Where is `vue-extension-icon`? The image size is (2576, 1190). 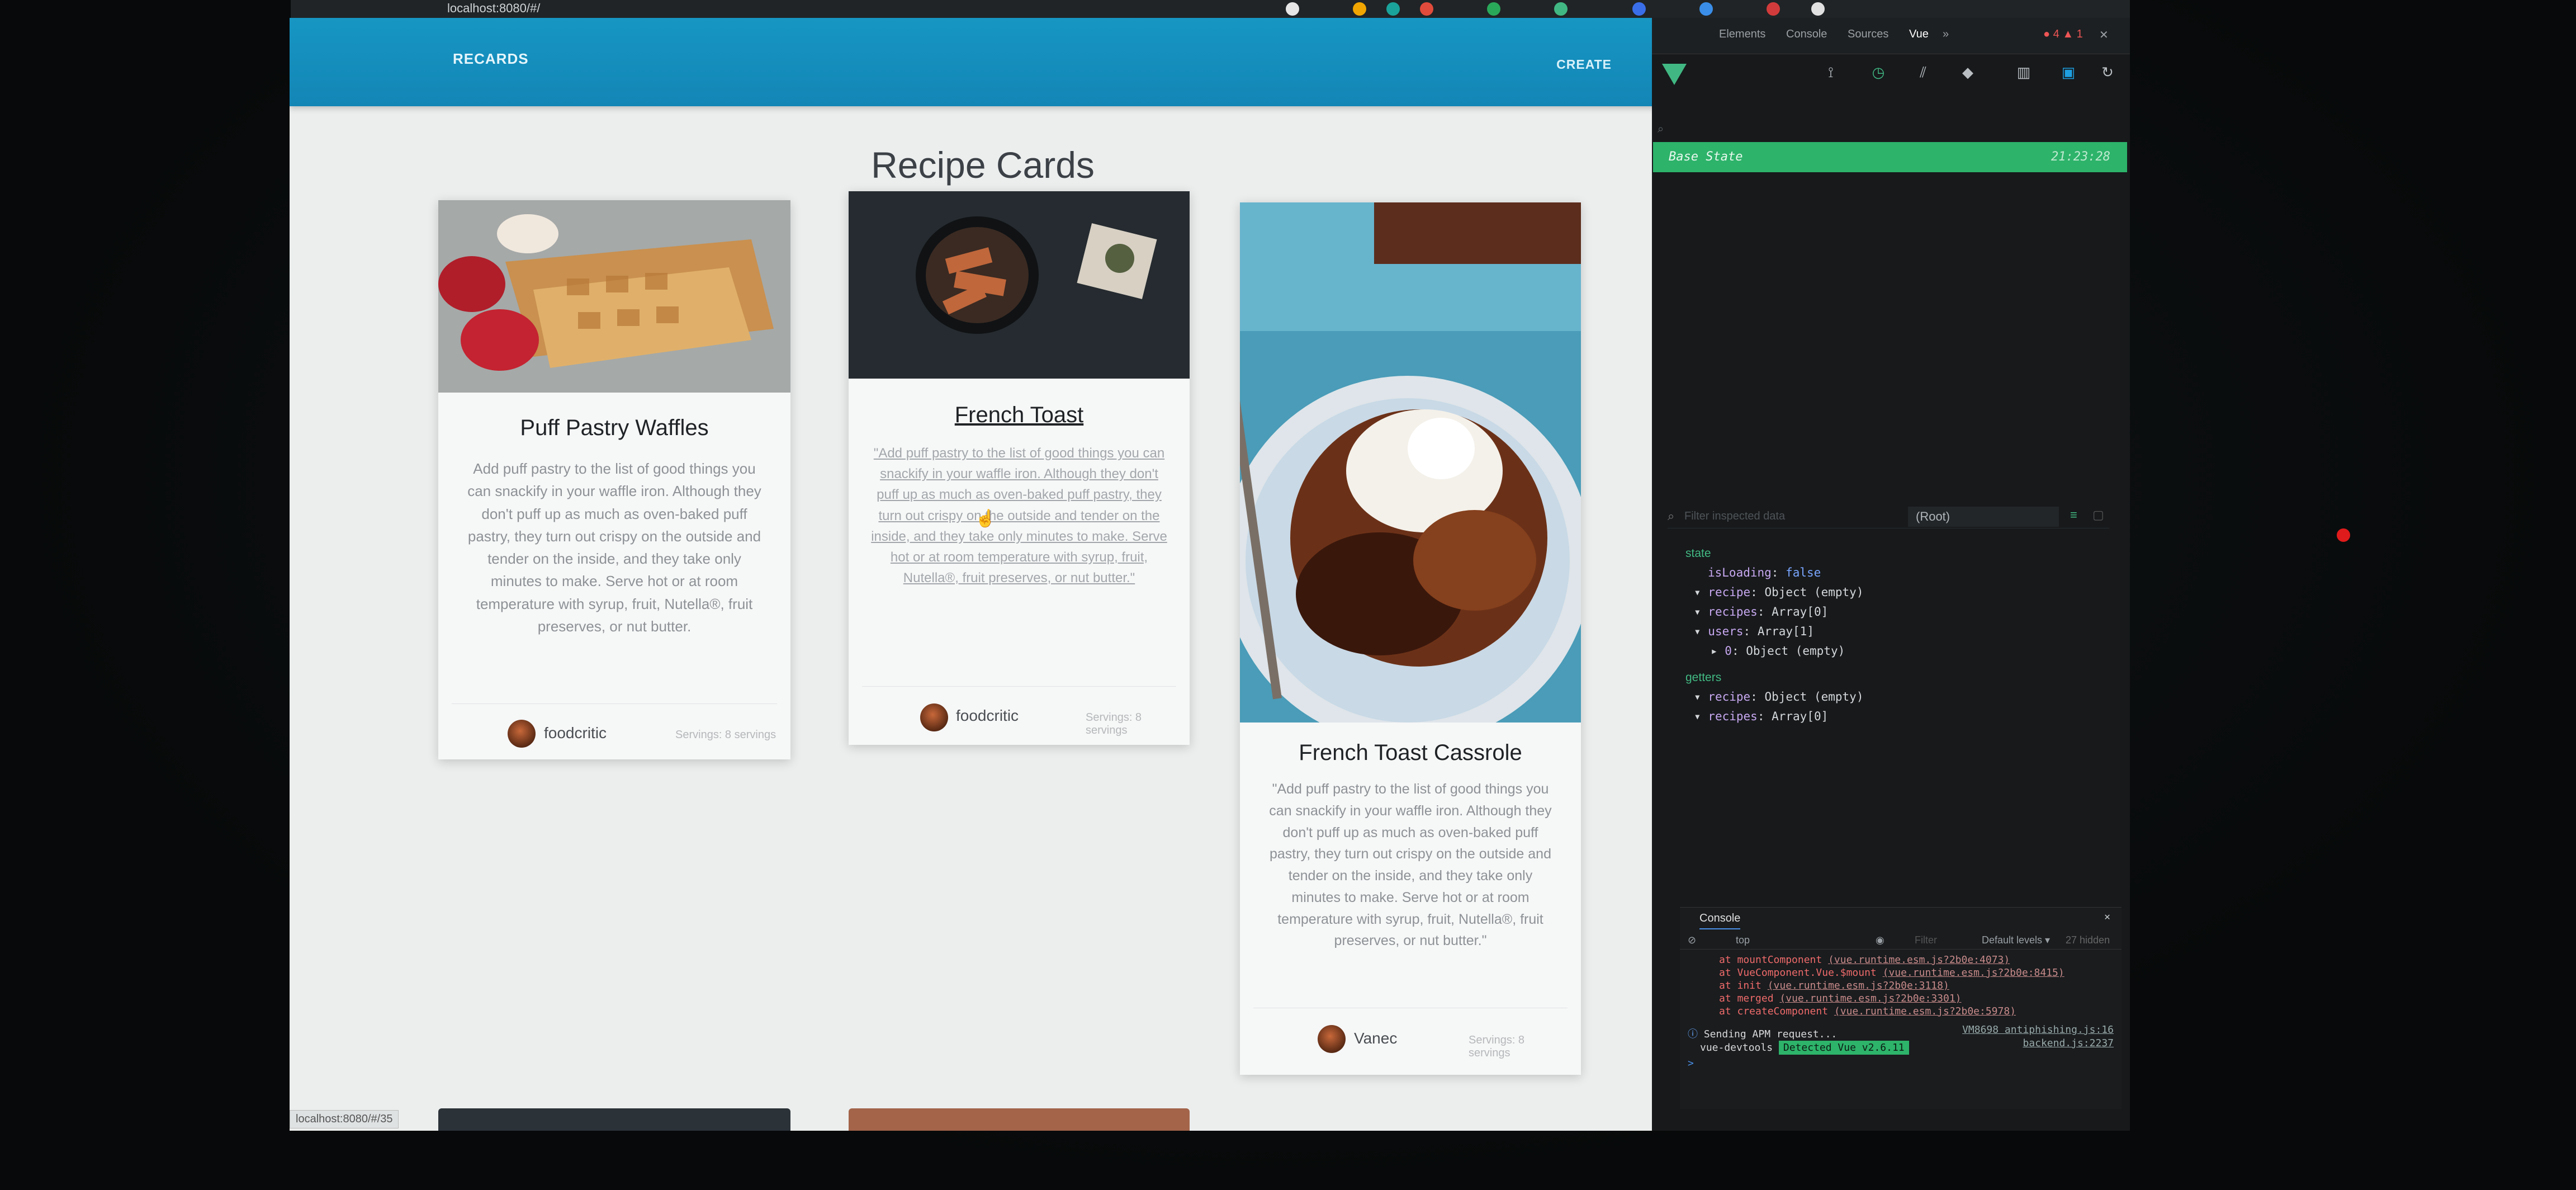 vue-extension-icon is located at coordinates (1561, 9).